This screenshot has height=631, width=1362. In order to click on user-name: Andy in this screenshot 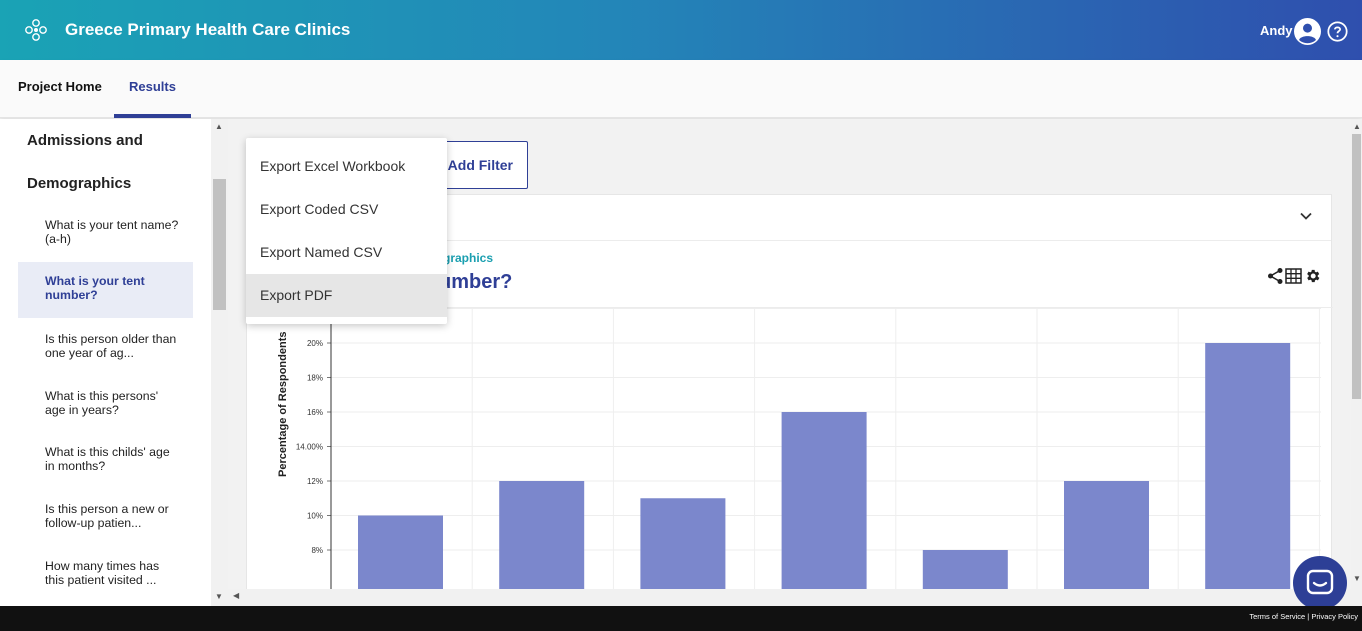, I will do `click(1276, 30)`.